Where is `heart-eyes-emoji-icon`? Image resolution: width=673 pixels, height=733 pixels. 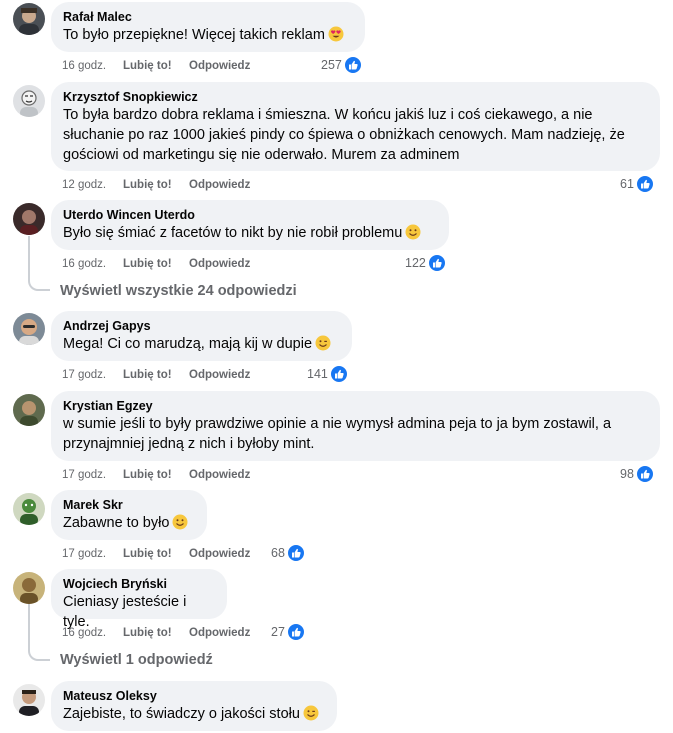
heart-eyes-emoji-icon is located at coordinates (336, 37).